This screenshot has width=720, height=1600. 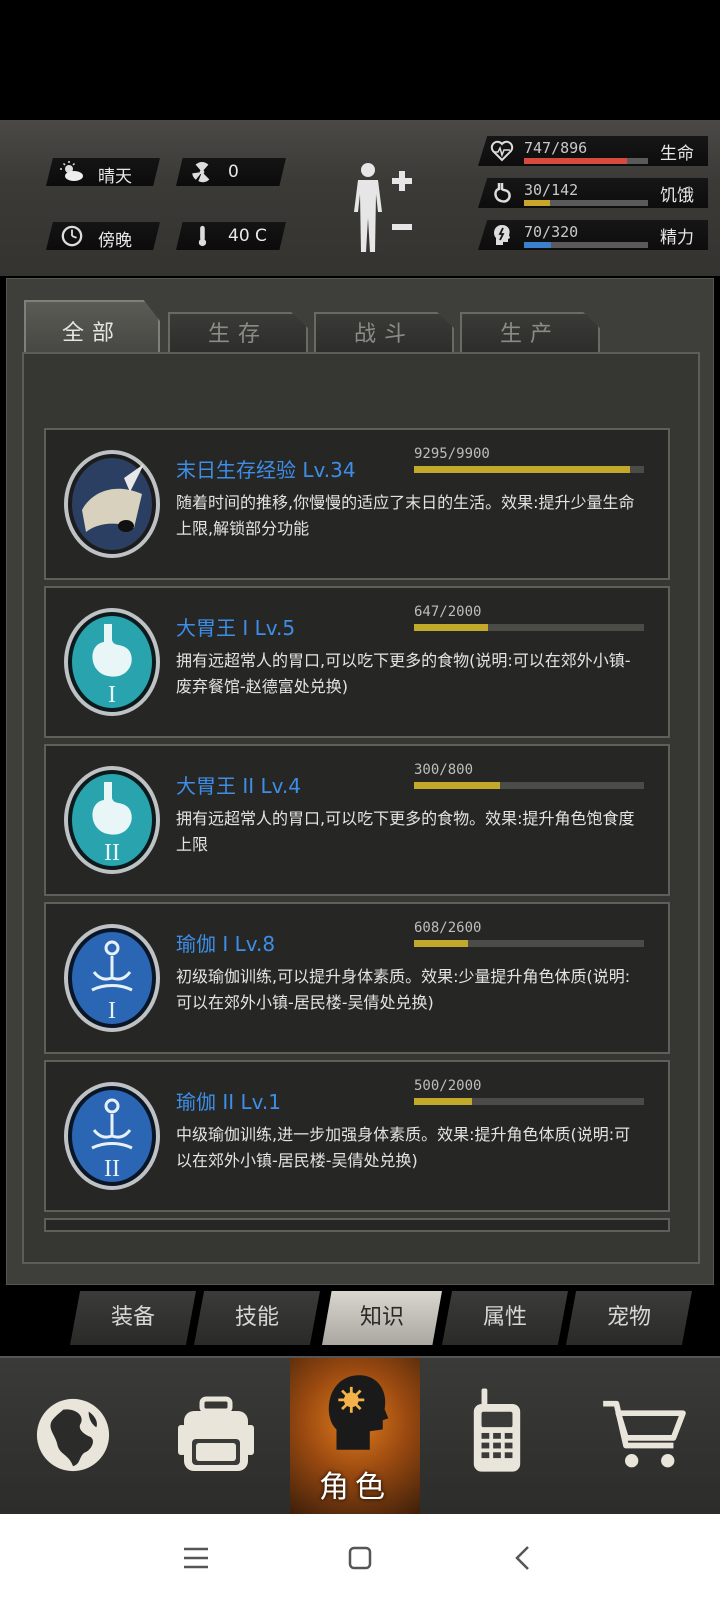 I want to click on stomach-2-icon: II, so click(x=112, y=820).